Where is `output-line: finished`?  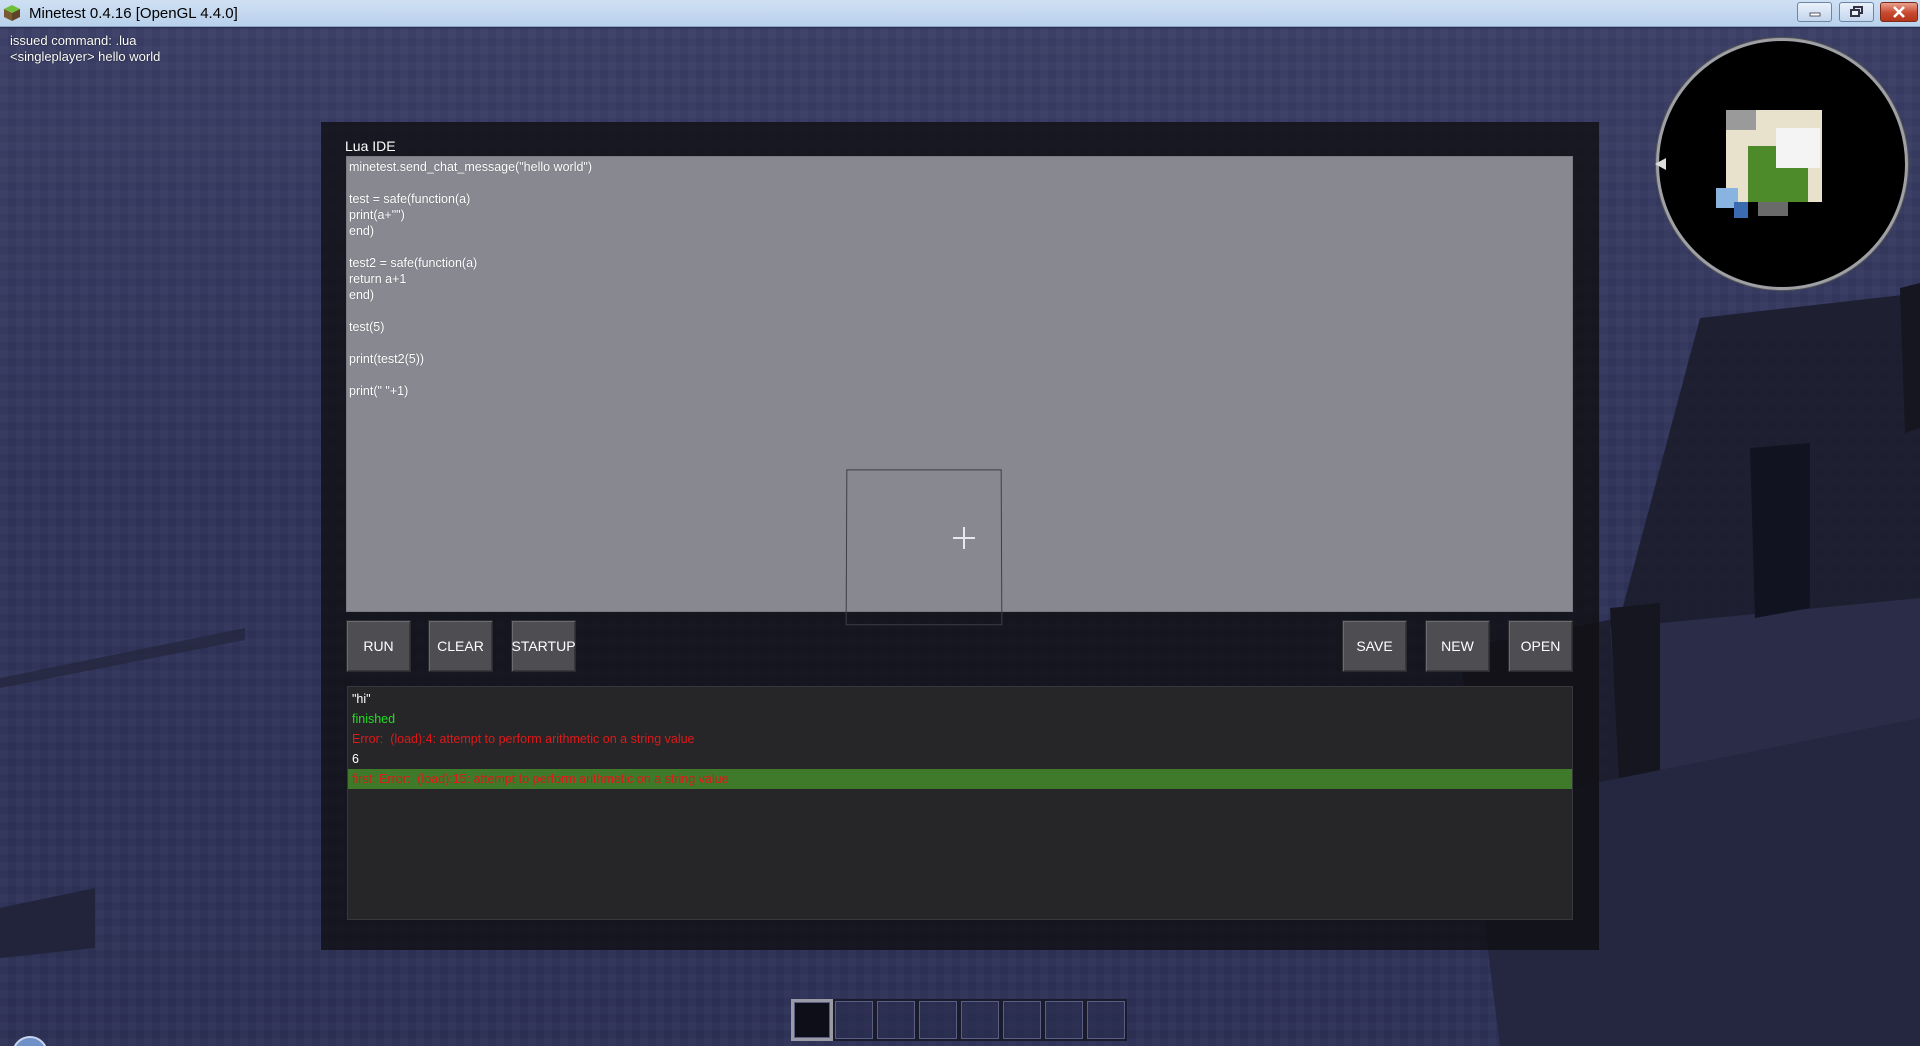 output-line: finished is located at coordinates (960, 719).